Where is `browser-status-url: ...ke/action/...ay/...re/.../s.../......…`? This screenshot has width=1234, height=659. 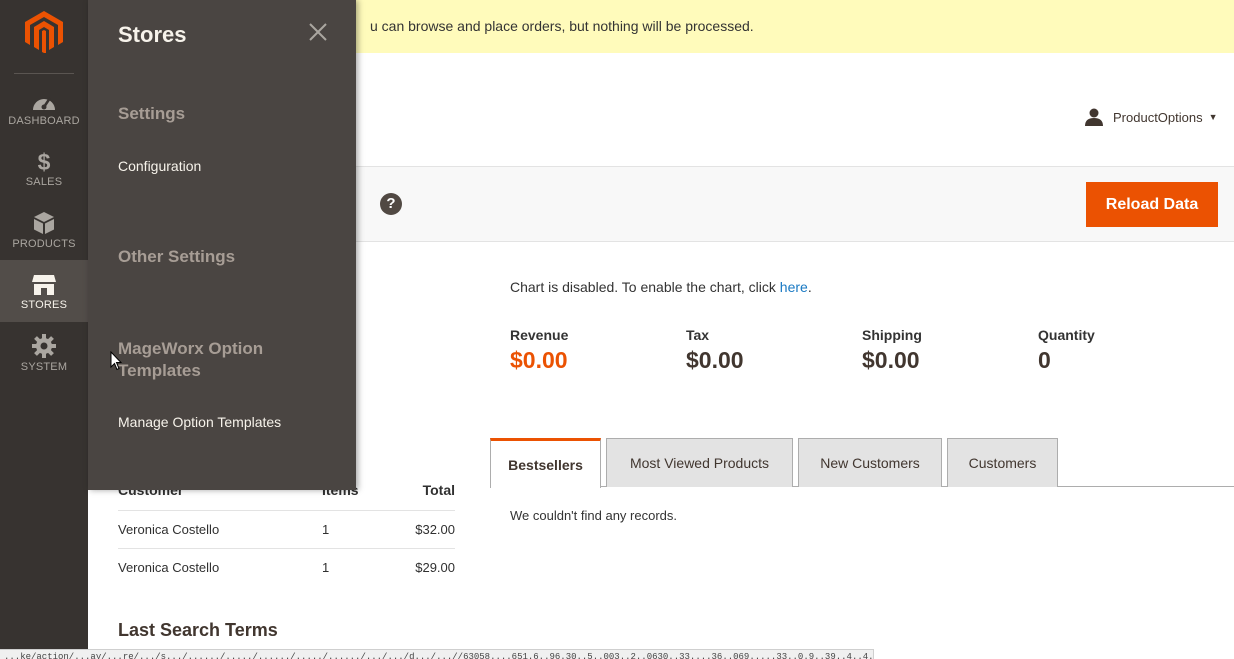 browser-status-url: ...ke/action/...ay/...re/.../s.../......… is located at coordinates (437, 654).